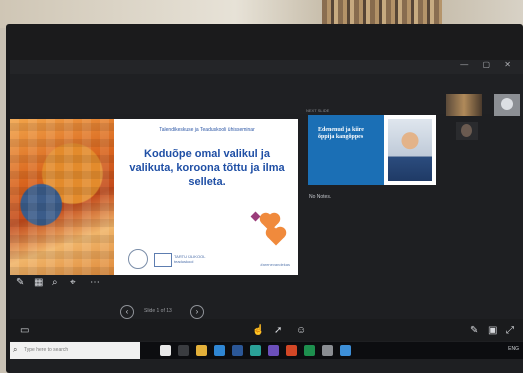 This screenshot has width=523, height=373. What do you see at coordinates (510, 330) in the screenshot?
I see `fullscreen-icon: ⤢` at bounding box center [510, 330].